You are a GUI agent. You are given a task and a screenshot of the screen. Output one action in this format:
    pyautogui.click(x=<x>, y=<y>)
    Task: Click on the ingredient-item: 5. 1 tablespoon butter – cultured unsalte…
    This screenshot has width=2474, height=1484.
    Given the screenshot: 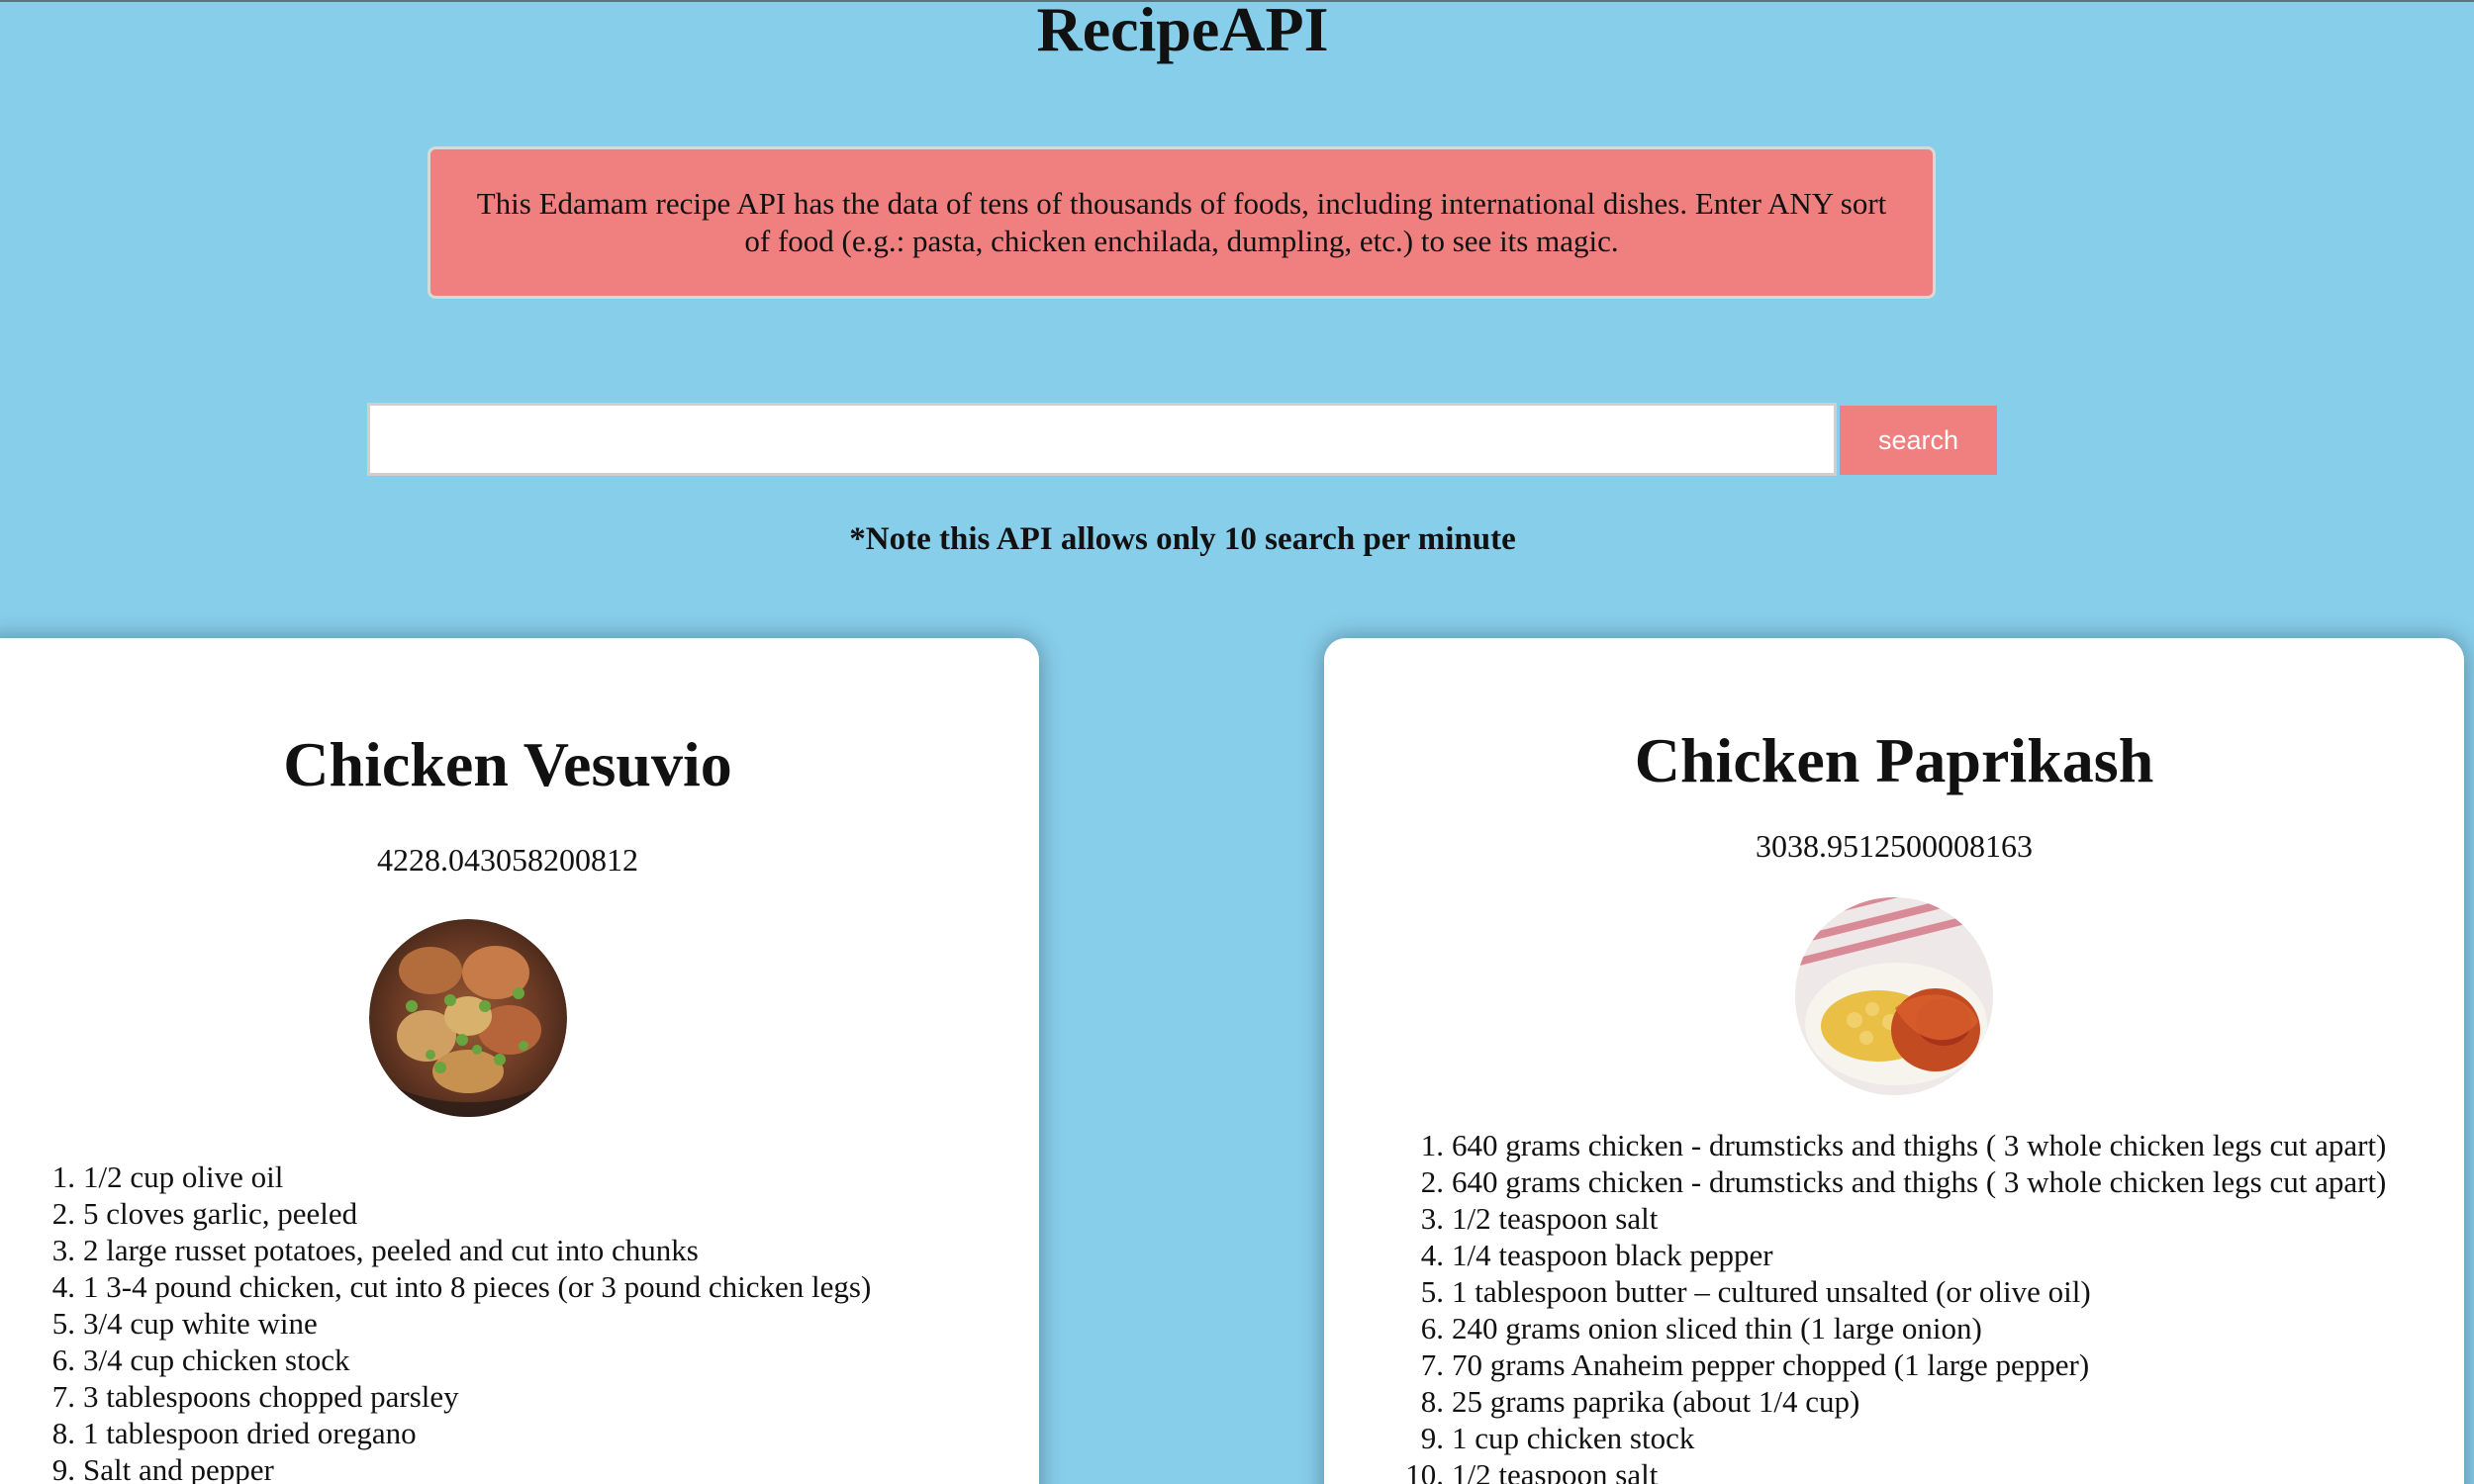 What is the action you would take?
    pyautogui.click(x=1756, y=1291)
    